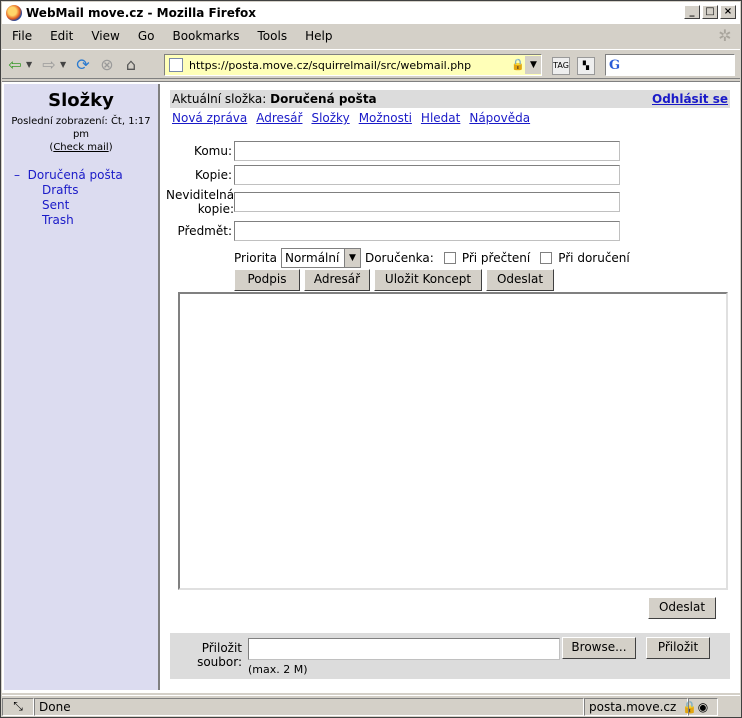 This screenshot has height=718, width=742. Describe the element at coordinates (385, 118) in the screenshot. I see `link-options: Možnosti` at that location.